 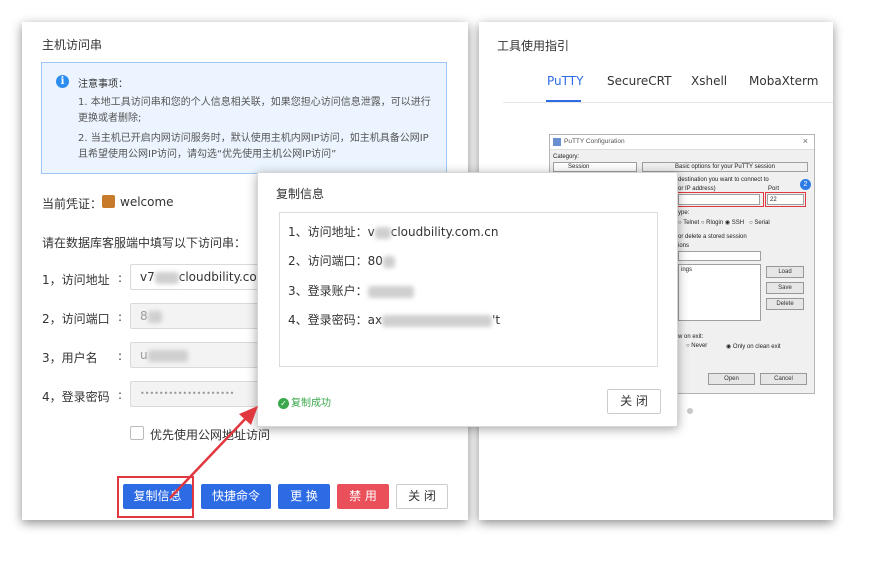 What do you see at coordinates (668, 102) in the screenshot?
I see `tab-divider` at bounding box center [668, 102].